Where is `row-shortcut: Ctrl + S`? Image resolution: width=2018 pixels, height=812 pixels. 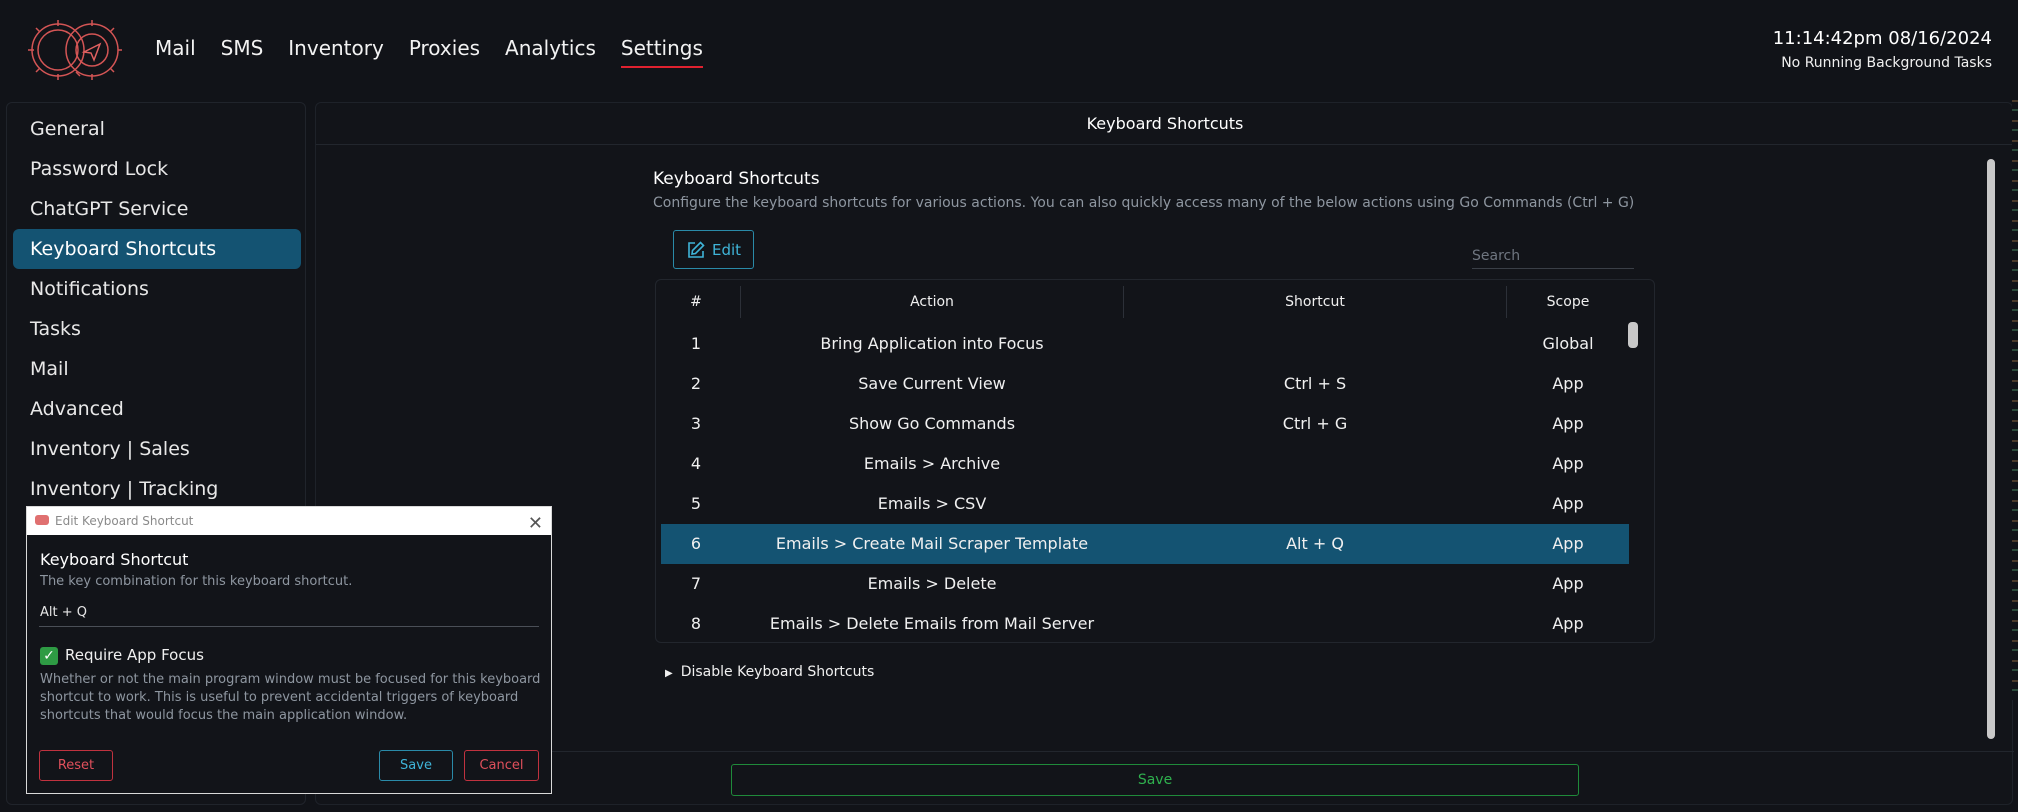 row-shortcut: Ctrl + S is located at coordinates (1315, 383).